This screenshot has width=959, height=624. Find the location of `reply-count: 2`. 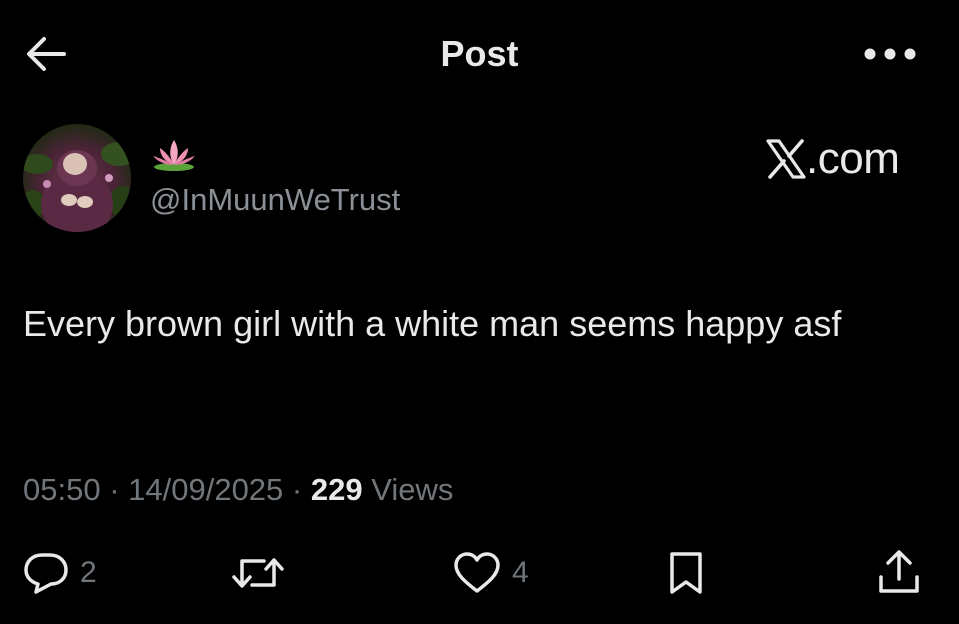

reply-count: 2 is located at coordinates (88, 572).